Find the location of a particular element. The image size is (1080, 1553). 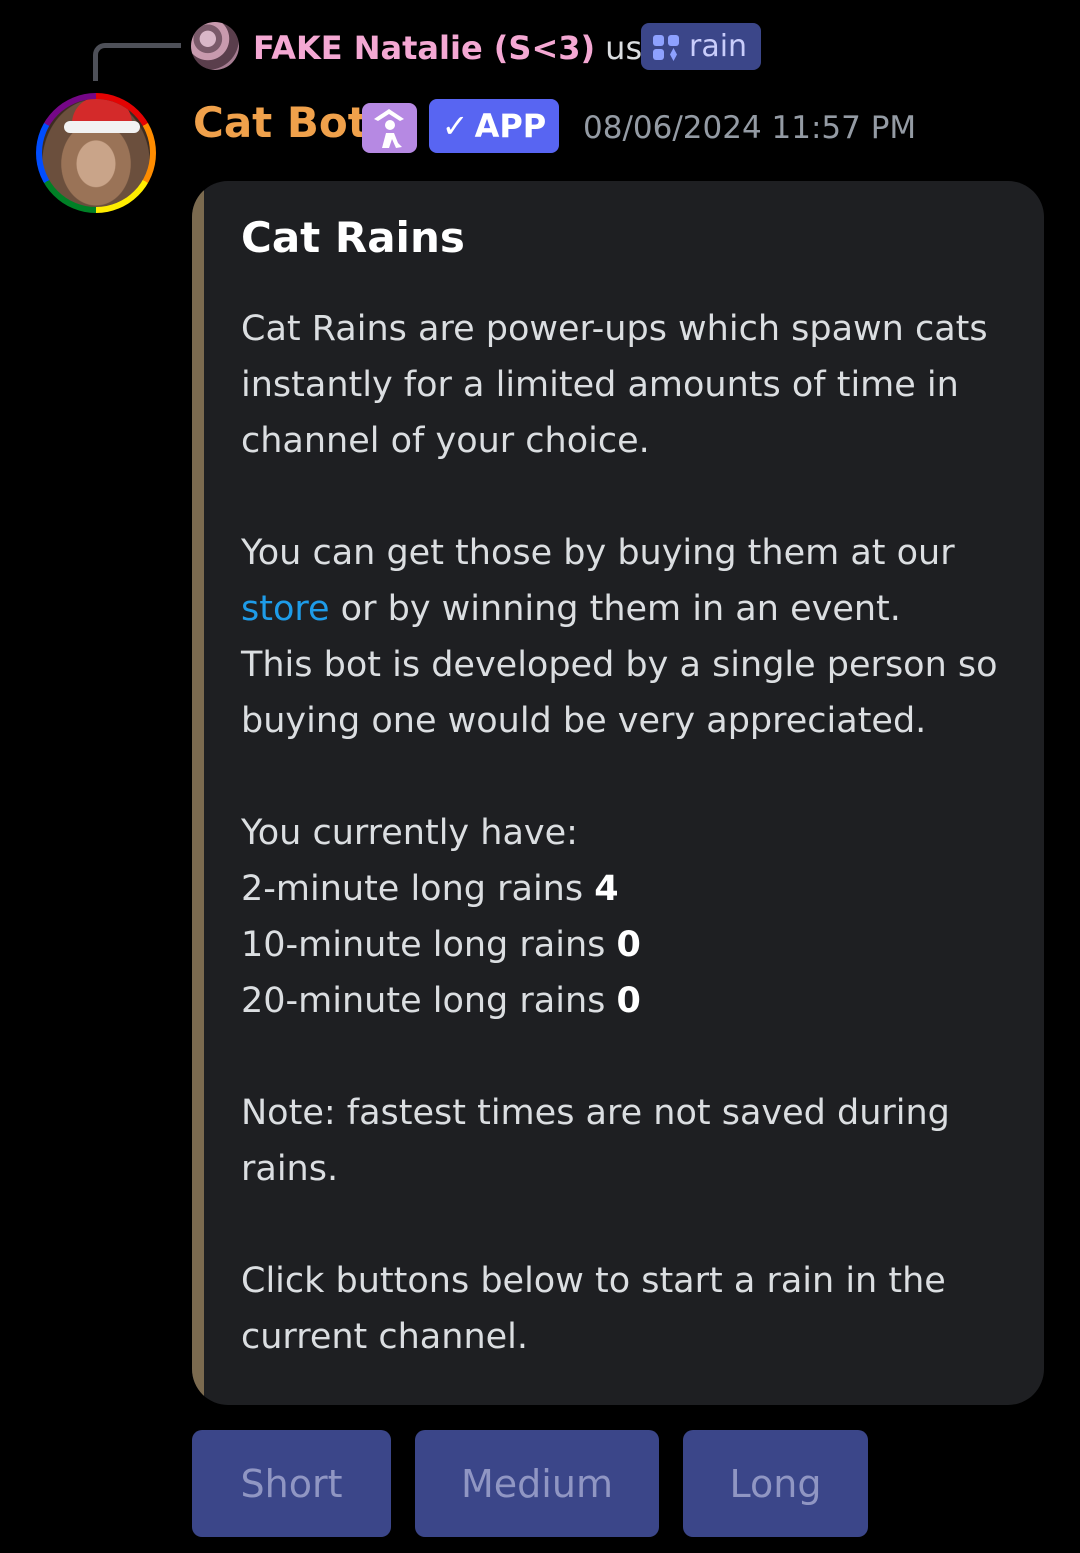

embed-title: Cat Rains is located at coordinates (353, 237).